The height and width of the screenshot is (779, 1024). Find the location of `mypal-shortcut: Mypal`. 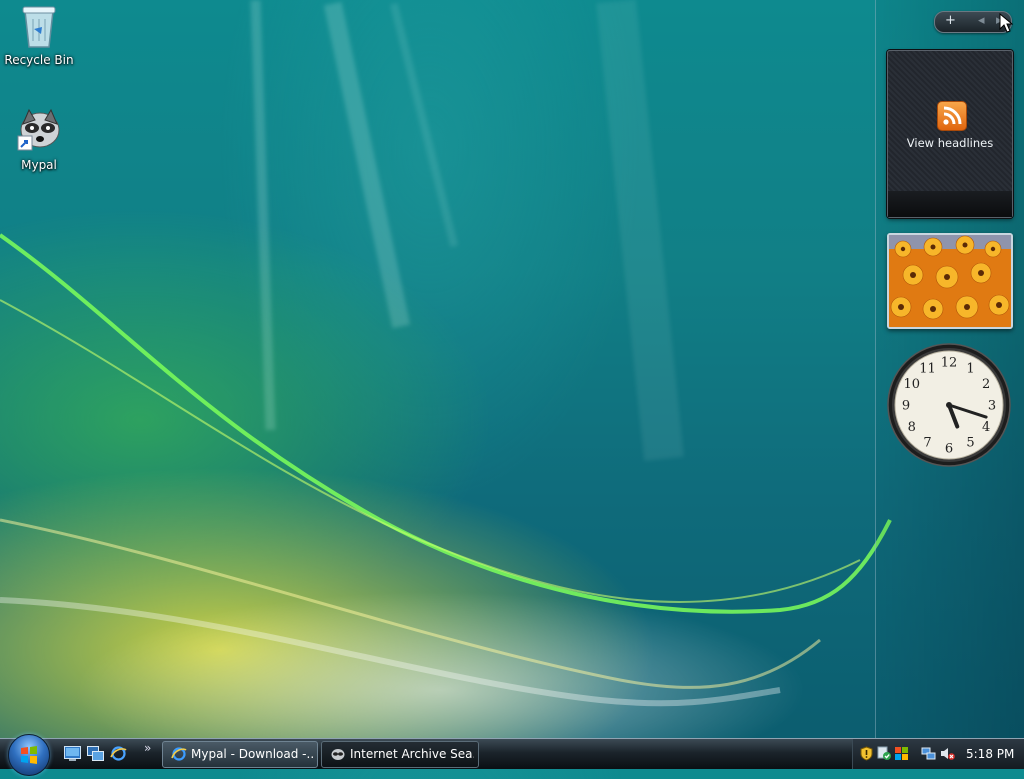

mypal-shortcut: Mypal is located at coordinates (39, 139).